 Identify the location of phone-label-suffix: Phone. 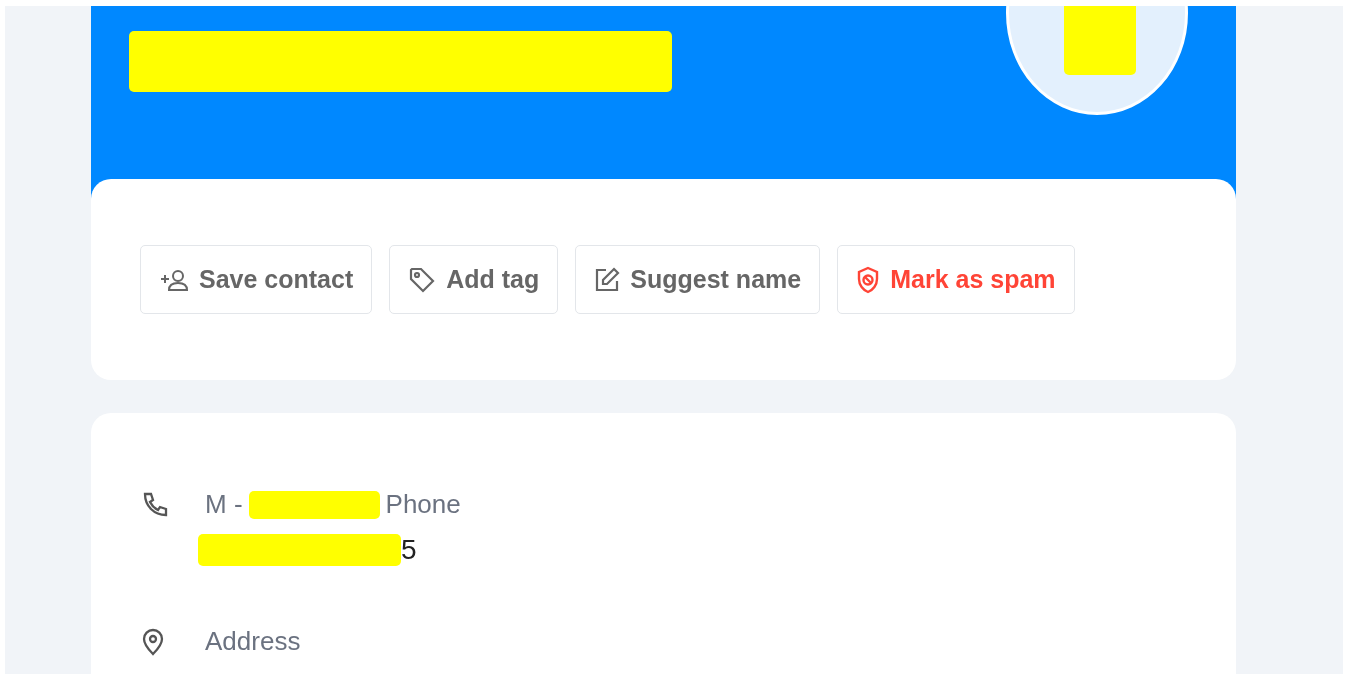
(423, 504).